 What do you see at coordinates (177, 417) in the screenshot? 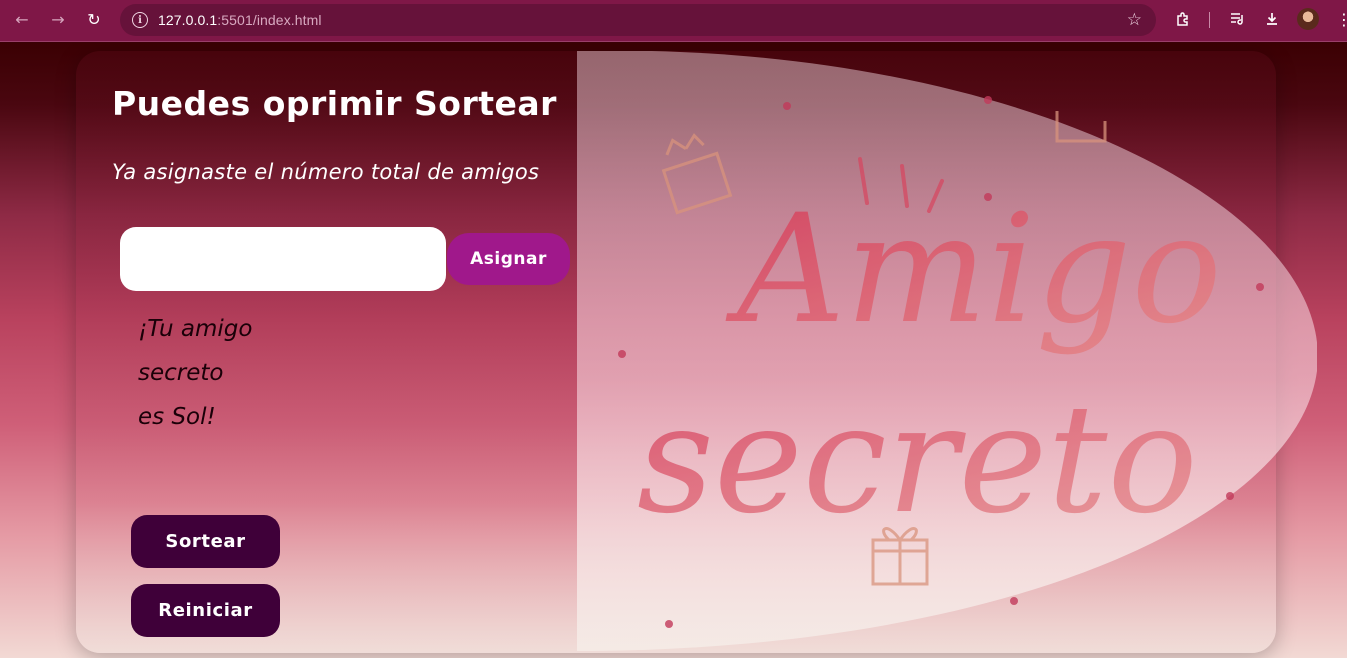
I see `result-line: es Sol!` at bounding box center [177, 417].